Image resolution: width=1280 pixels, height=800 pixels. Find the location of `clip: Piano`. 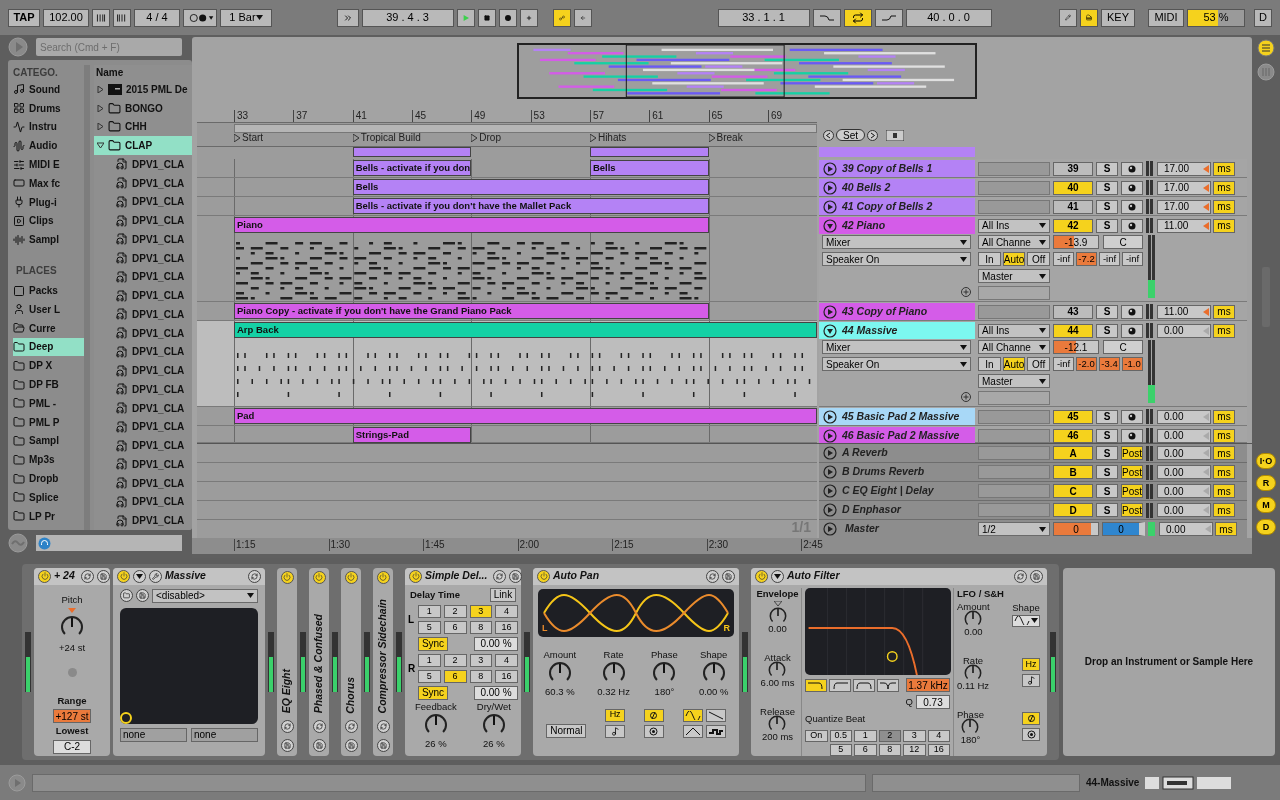

clip: Piano is located at coordinates (471, 225).